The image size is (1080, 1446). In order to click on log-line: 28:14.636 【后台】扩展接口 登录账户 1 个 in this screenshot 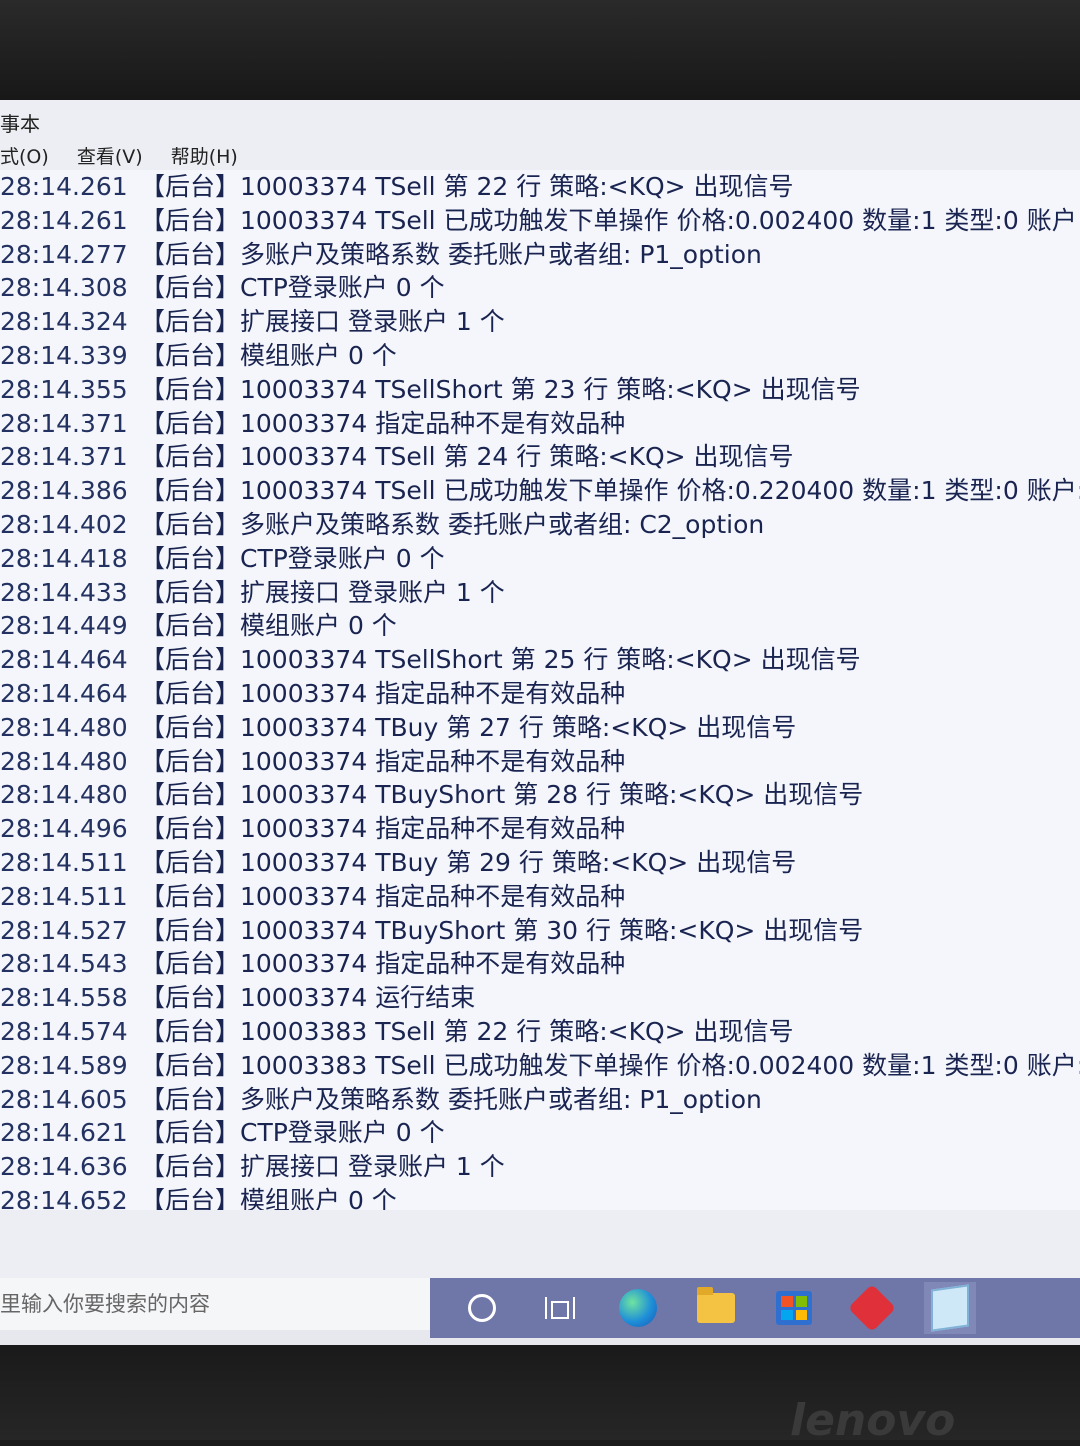, I will do `click(540, 1167)`.